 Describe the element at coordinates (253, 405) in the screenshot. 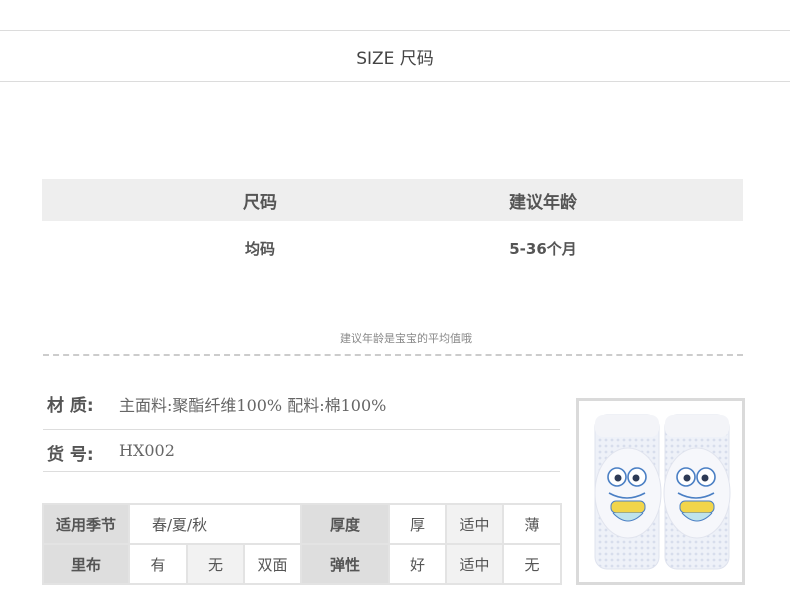

I see `material-value: 主面料:聚酯纤维100% 配料:棉100%` at that location.